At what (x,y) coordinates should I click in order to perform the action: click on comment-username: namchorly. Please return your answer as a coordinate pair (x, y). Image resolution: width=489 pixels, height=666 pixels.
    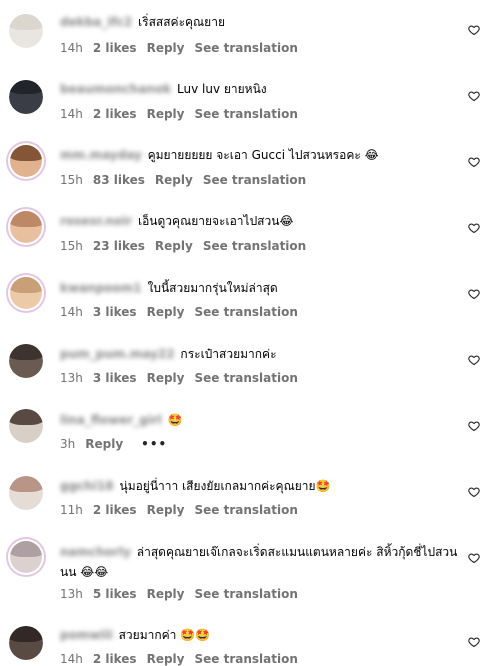
    Looking at the image, I should click on (95, 552).